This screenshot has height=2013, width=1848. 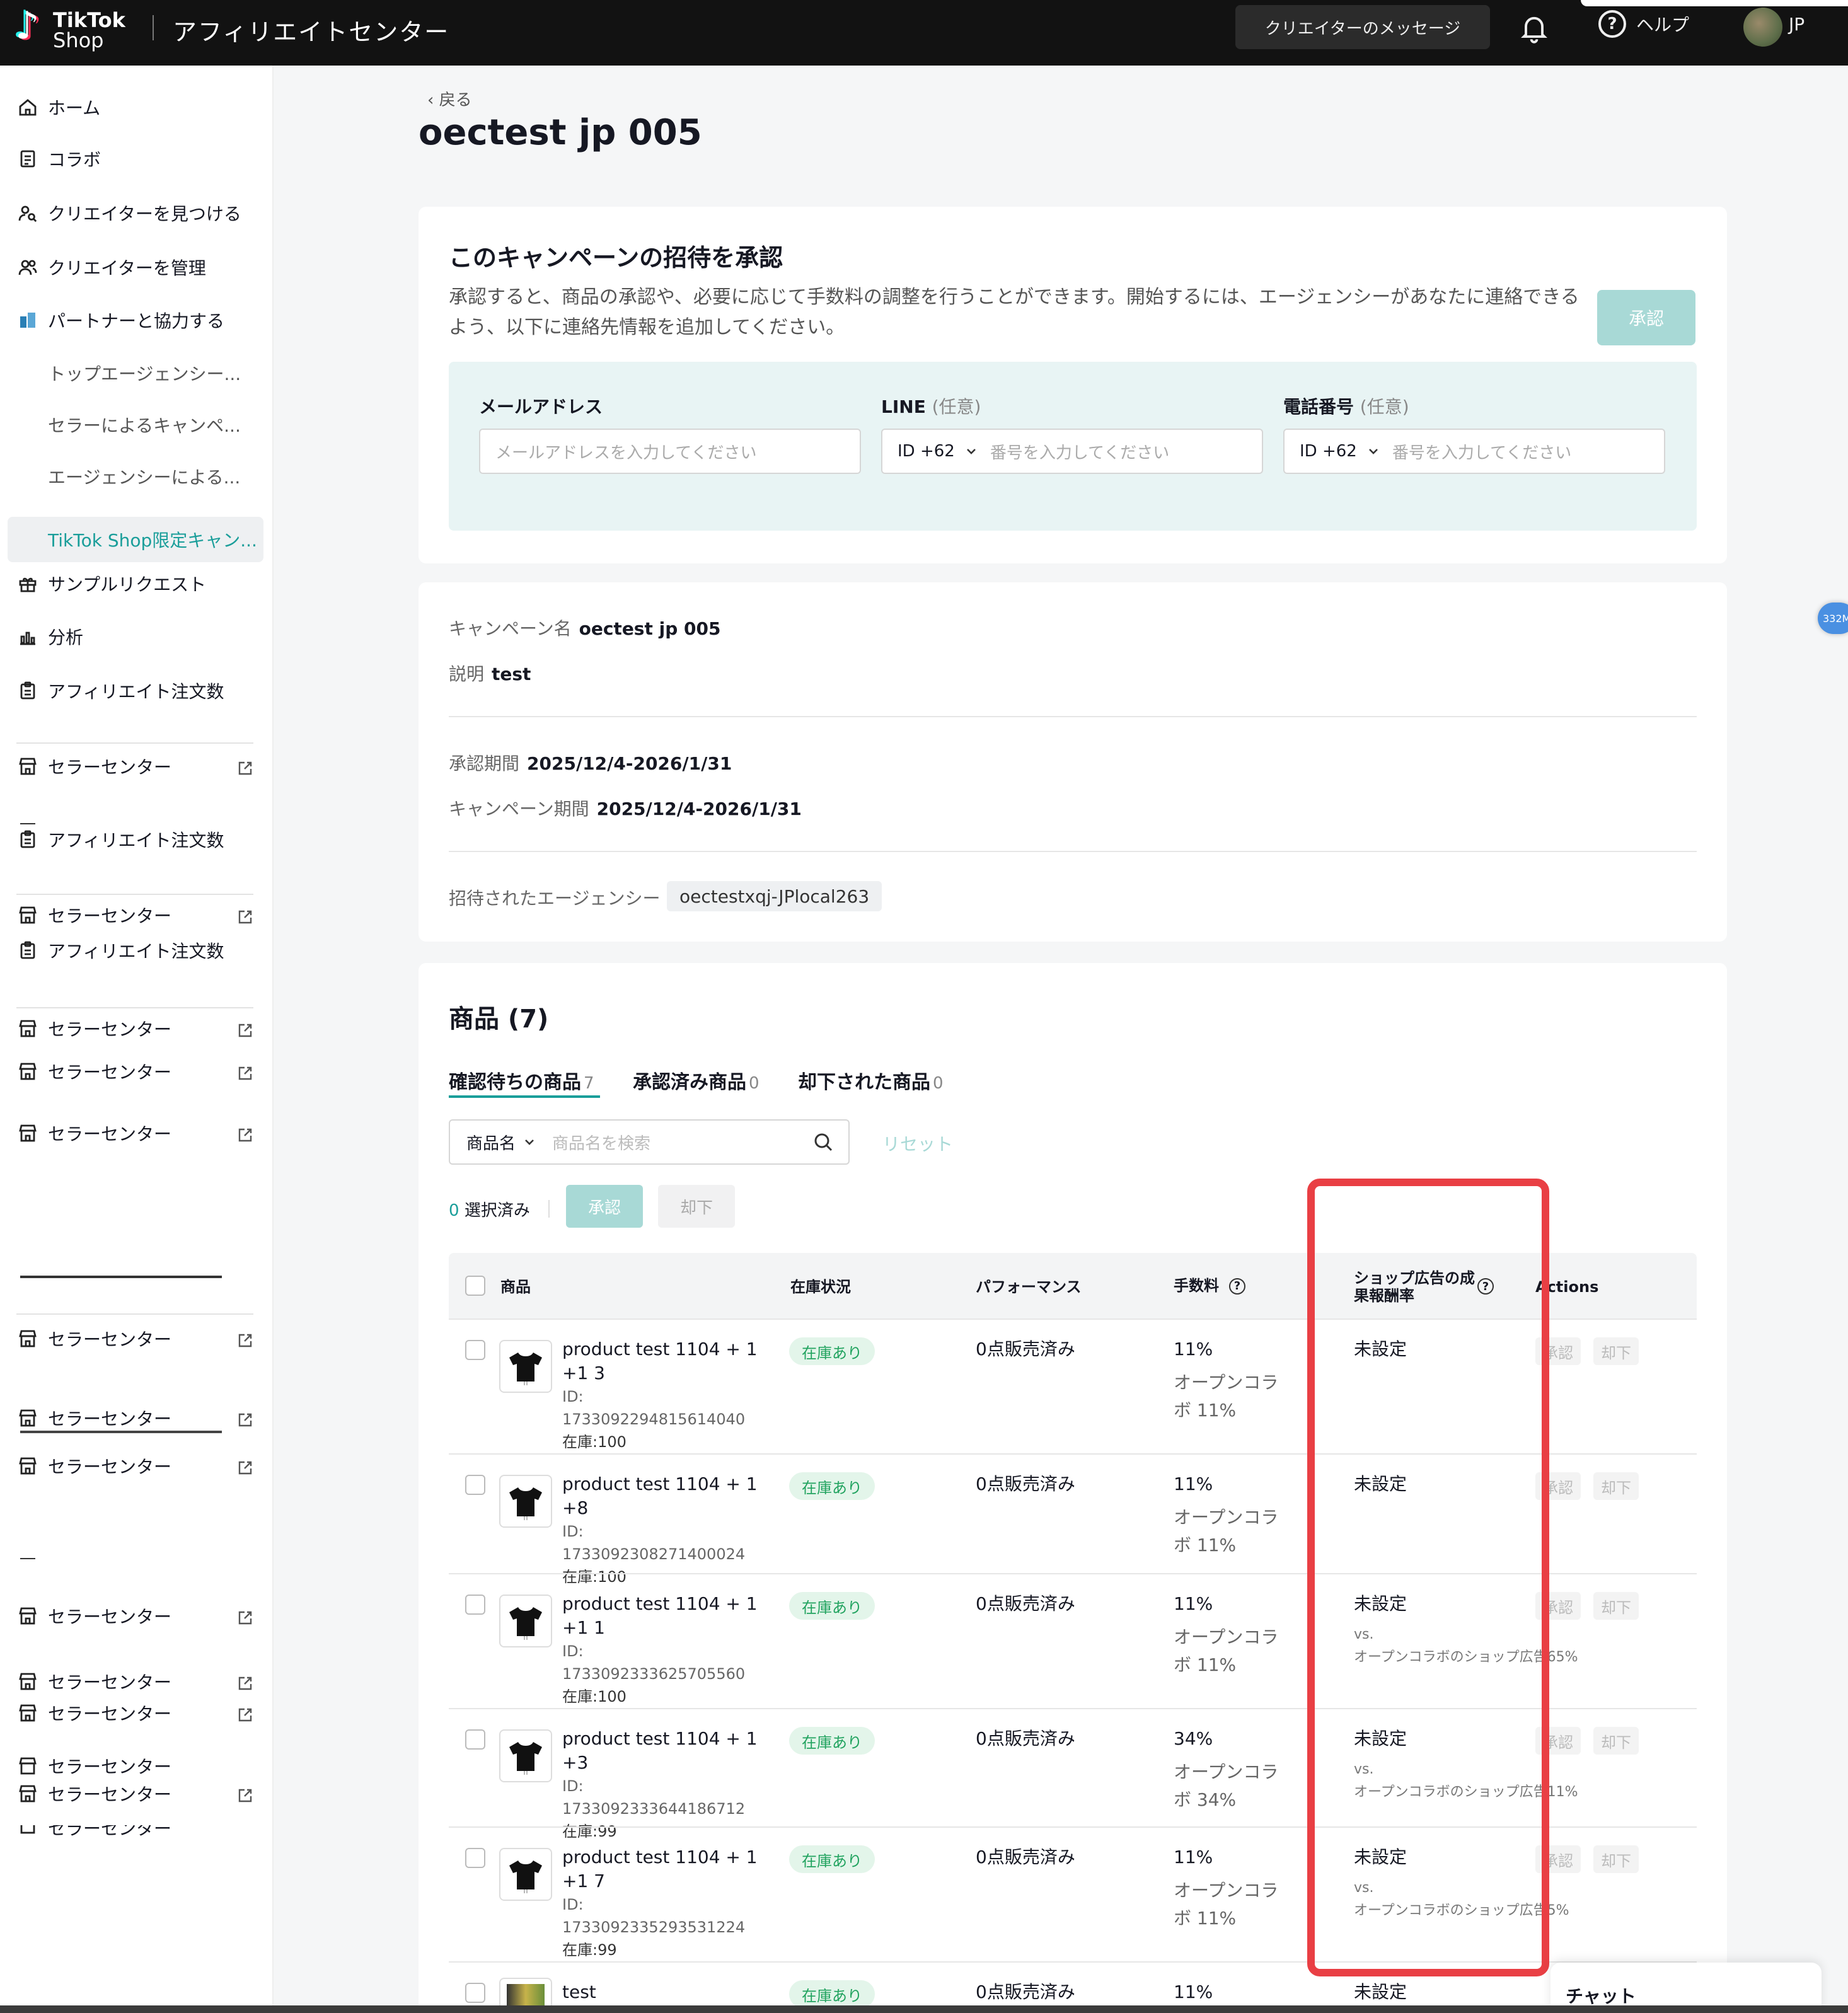 I want to click on tiktok-shop-logo: ♪ TikTok Shop, so click(x=75, y=29).